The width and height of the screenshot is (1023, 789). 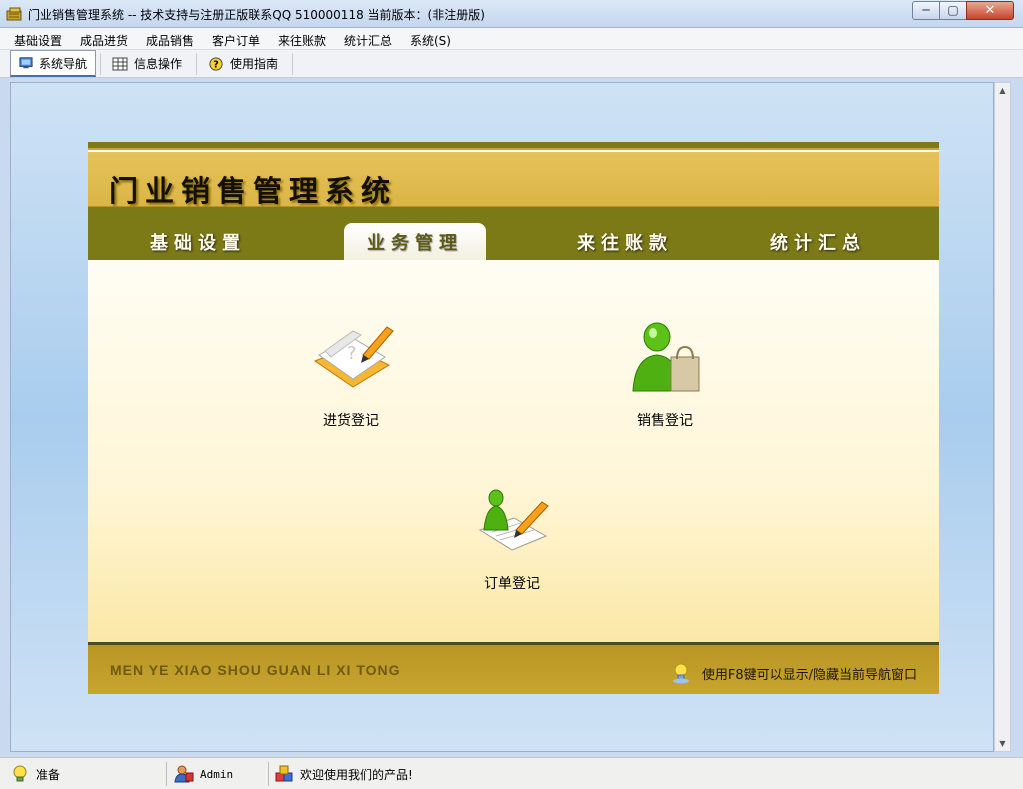 I want to click on close-button: ✕, so click(x=990, y=10).